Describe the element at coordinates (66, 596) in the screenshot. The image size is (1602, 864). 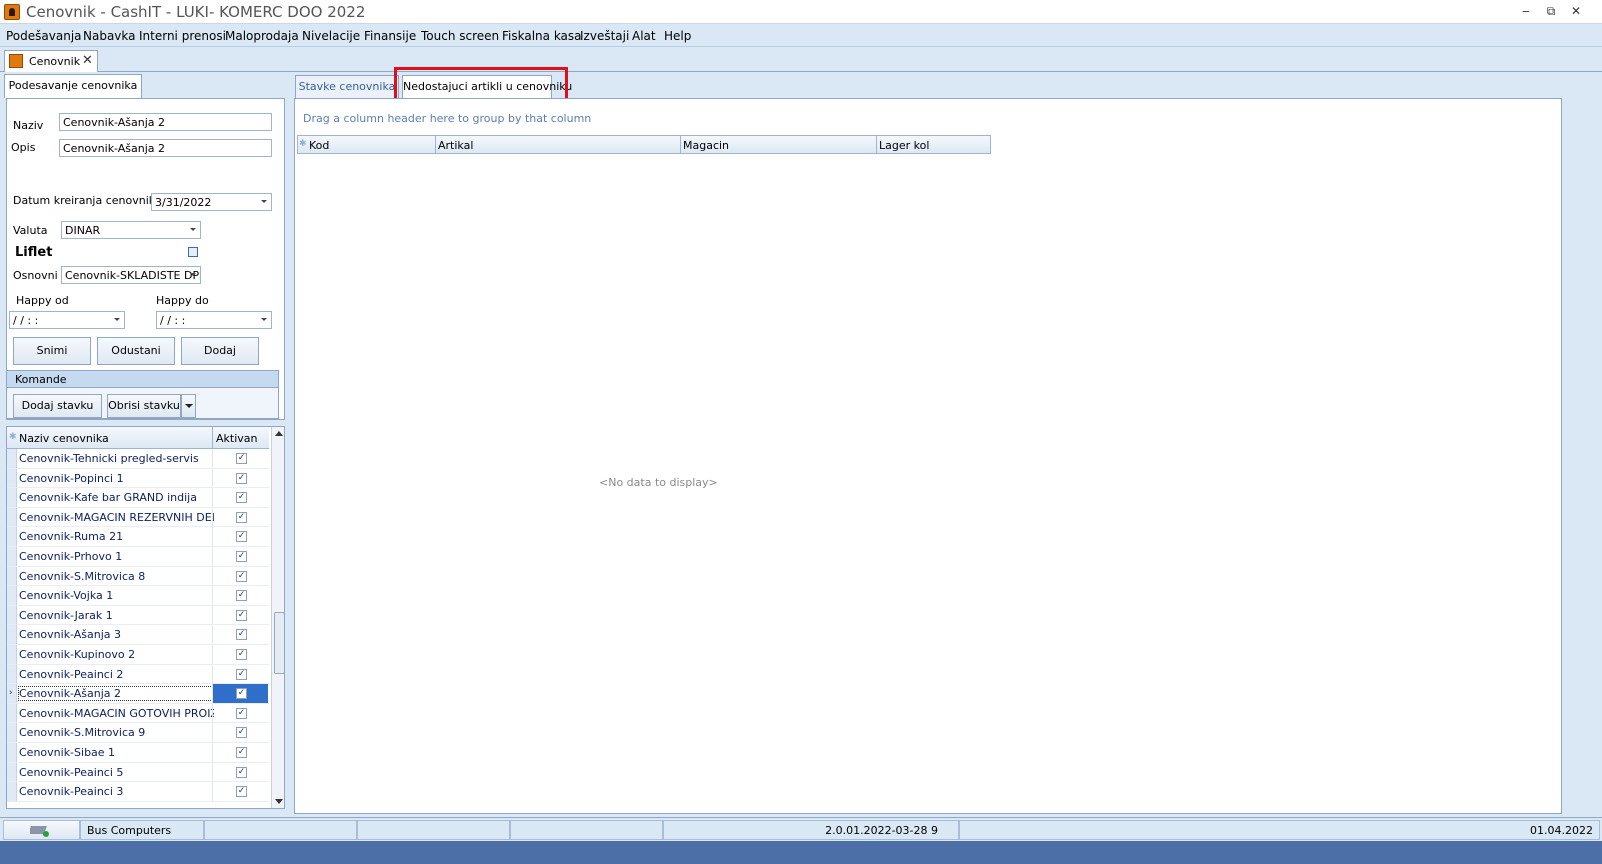
I see `row-name: Cenovnik-Vojka 1` at that location.